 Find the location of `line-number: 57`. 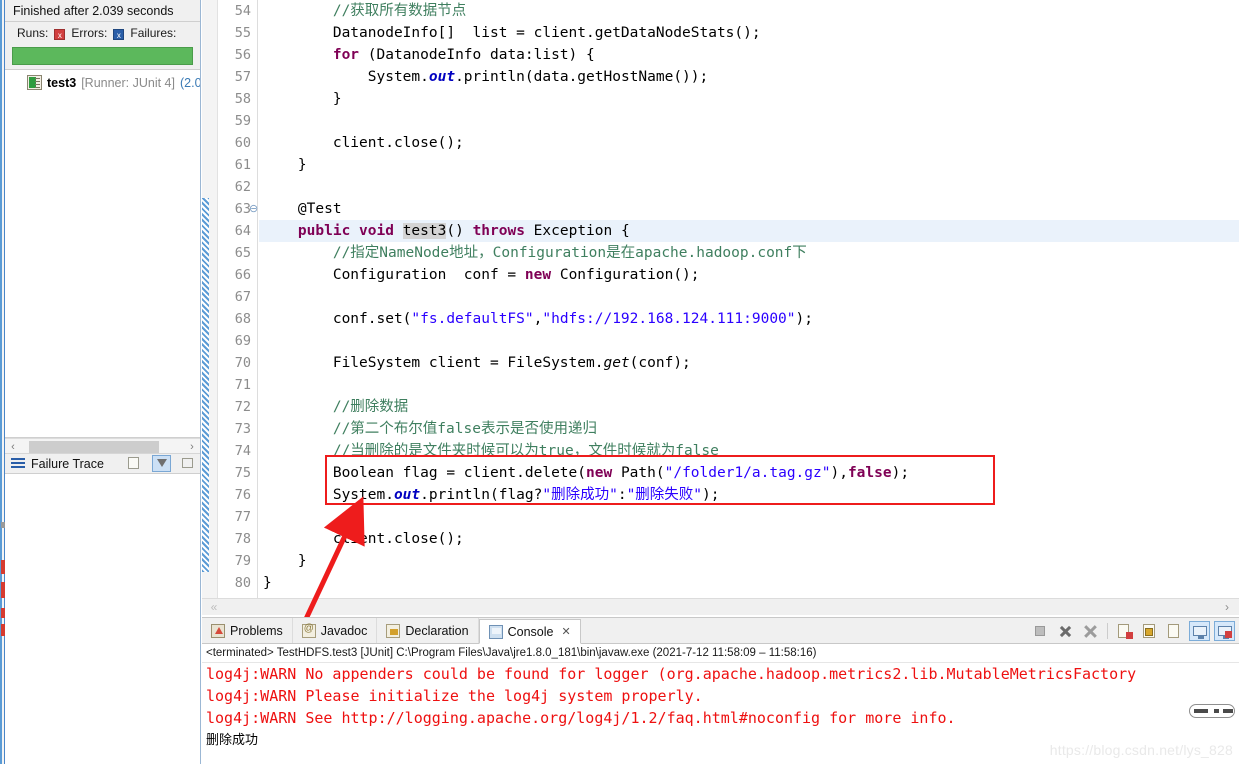

line-number: 57 is located at coordinates (242, 77).